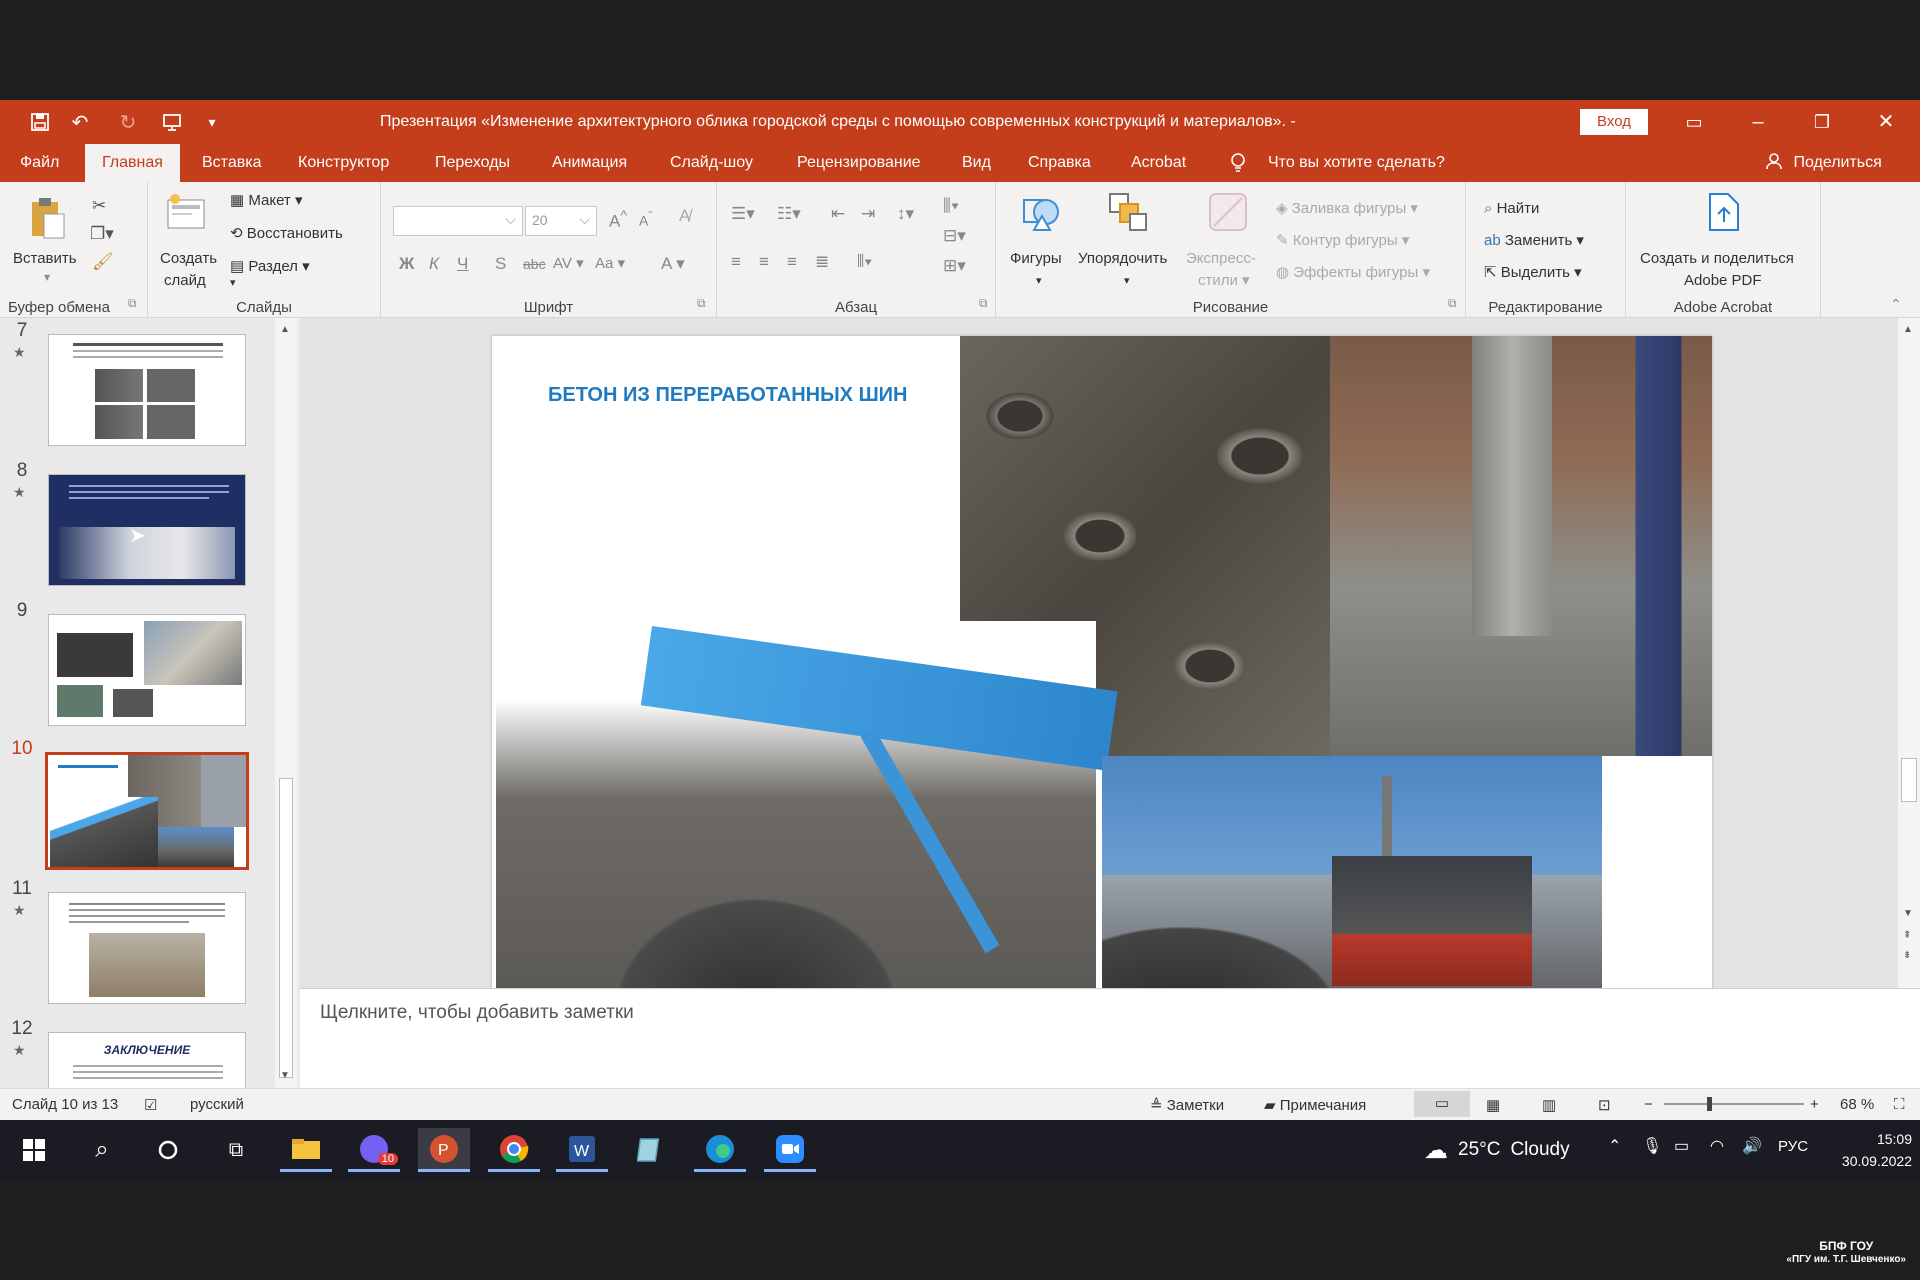 The image size is (1920, 1280). What do you see at coordinates (561, 221) in the screenshot?
I see `font-size-field: 20 ⌵` at bounding box center [561, 221].